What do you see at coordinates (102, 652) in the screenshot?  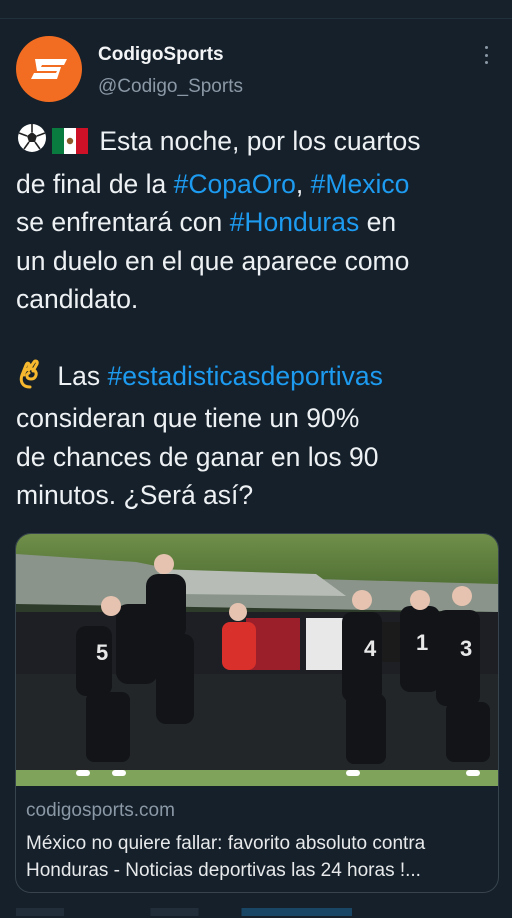 I see `jersey-number: 5` at bounding box center [102, 652].